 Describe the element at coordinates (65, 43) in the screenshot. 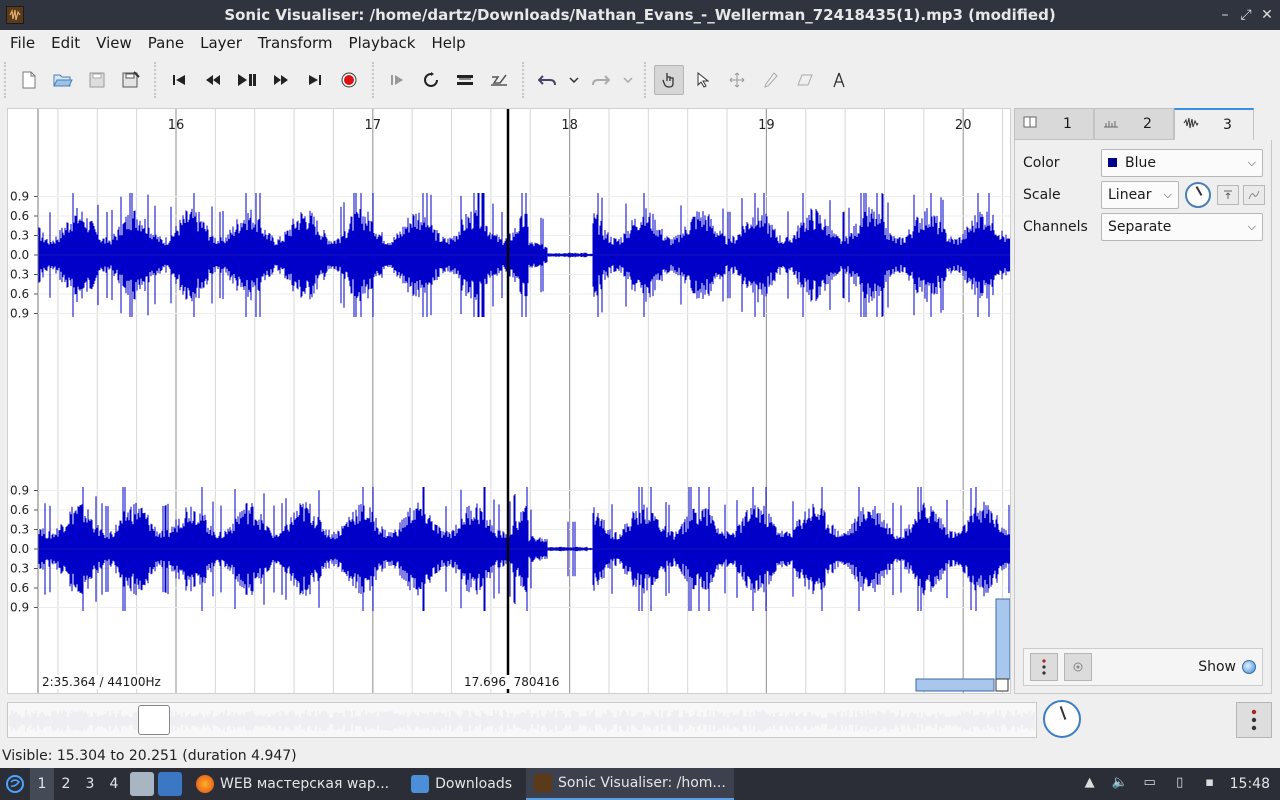

I see `menu-edit: Edit` at that location.